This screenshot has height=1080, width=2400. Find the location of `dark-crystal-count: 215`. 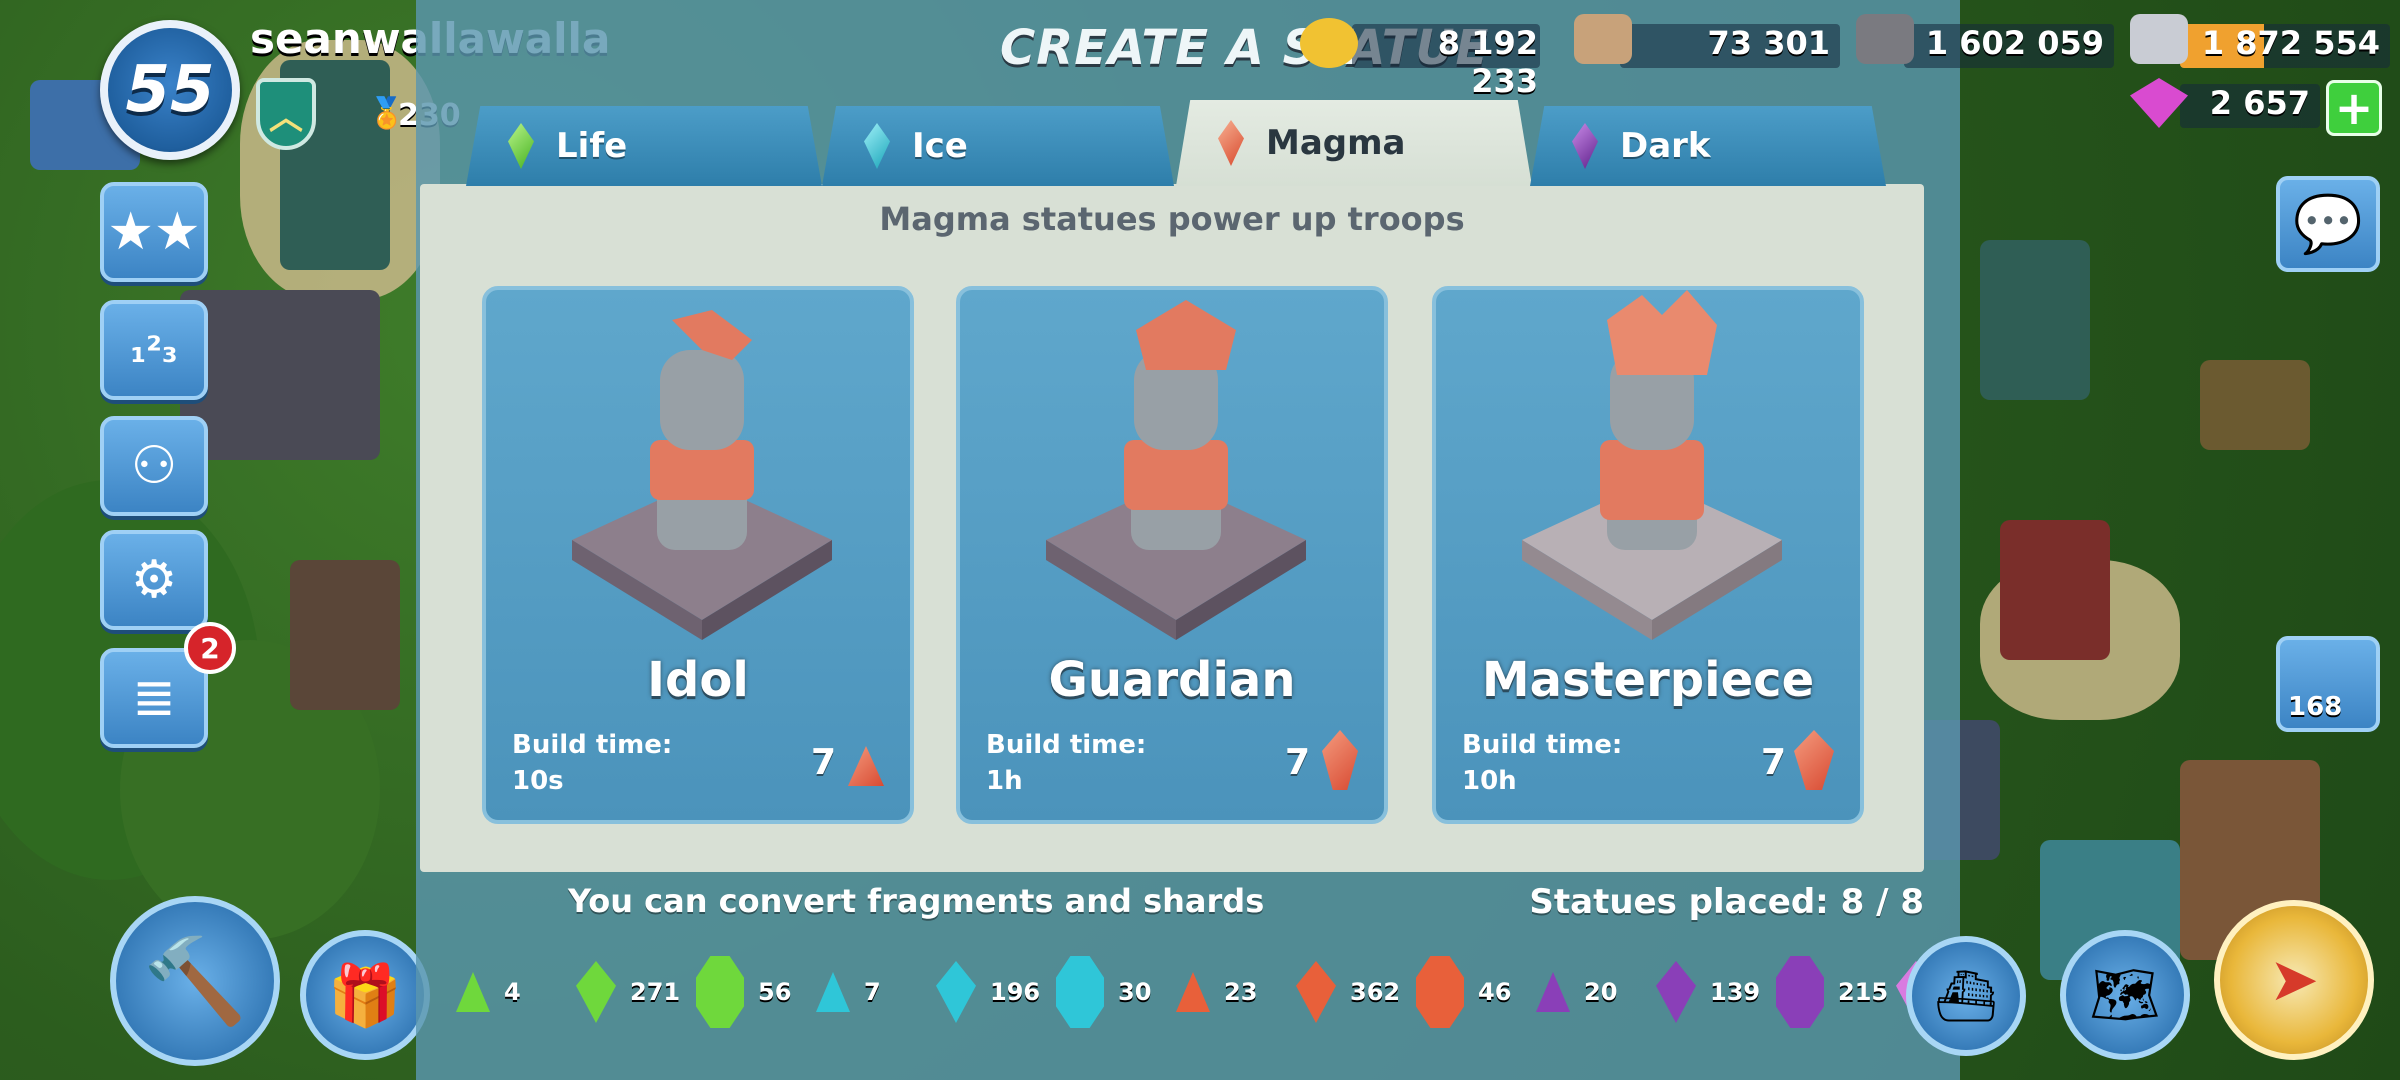

dark-crystal-count: 215 is located at coordinates (1863, 992).